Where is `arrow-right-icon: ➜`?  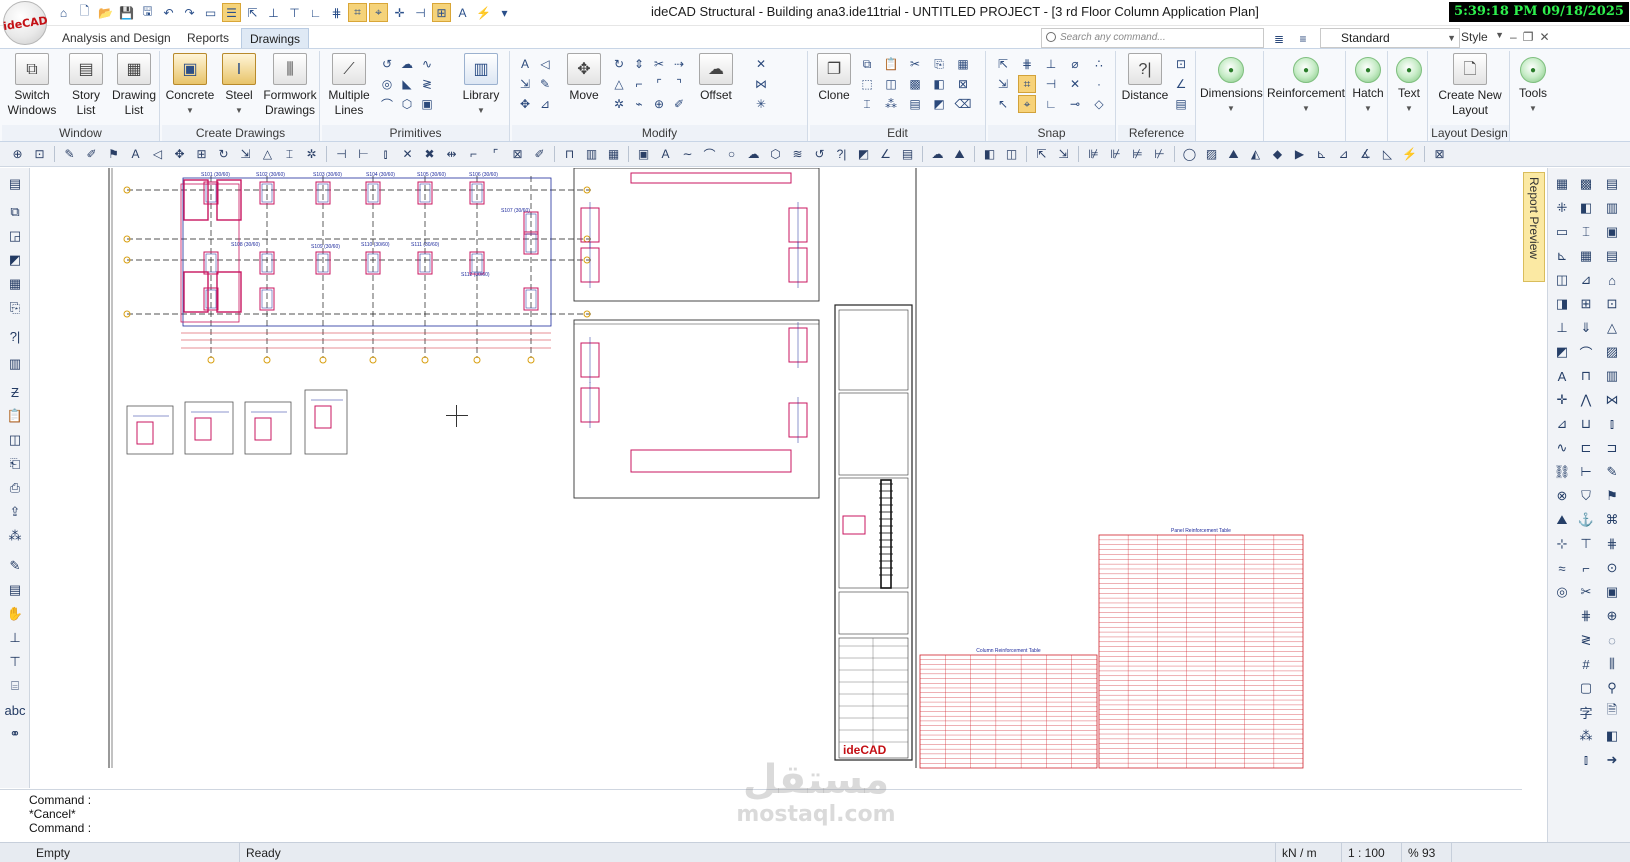
arrow-right-icon: ➜ is located at coordinates (1612, 760).